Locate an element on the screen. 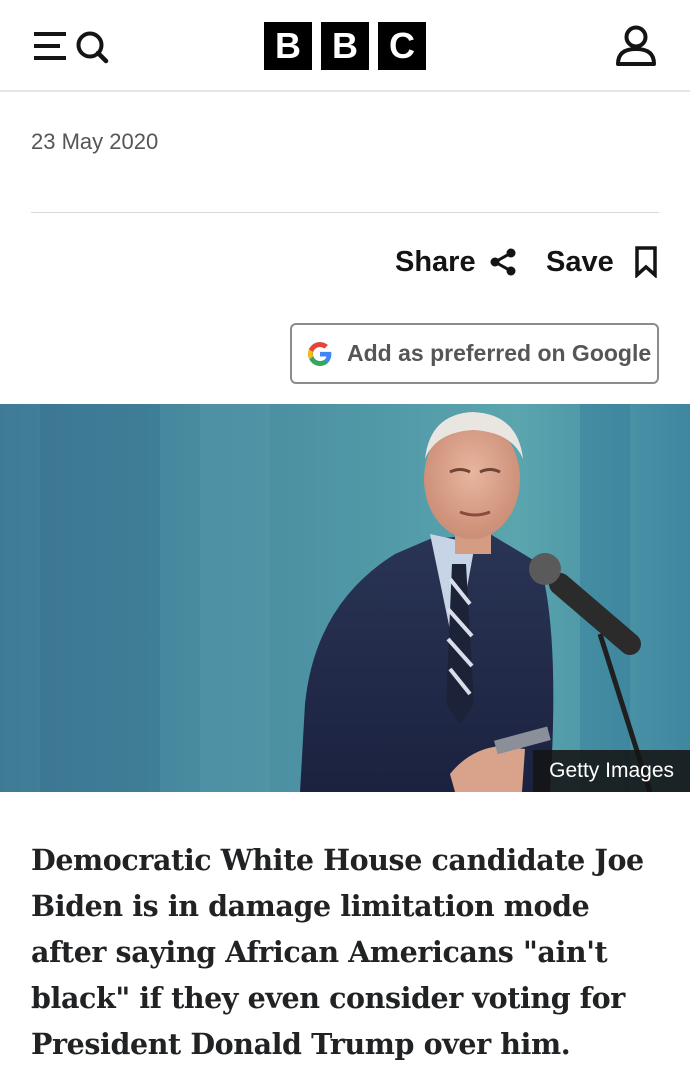 This screenshot has height=1075, width=690. google-button-label: Add as preferred on Google is located at coordinates (499, 353).